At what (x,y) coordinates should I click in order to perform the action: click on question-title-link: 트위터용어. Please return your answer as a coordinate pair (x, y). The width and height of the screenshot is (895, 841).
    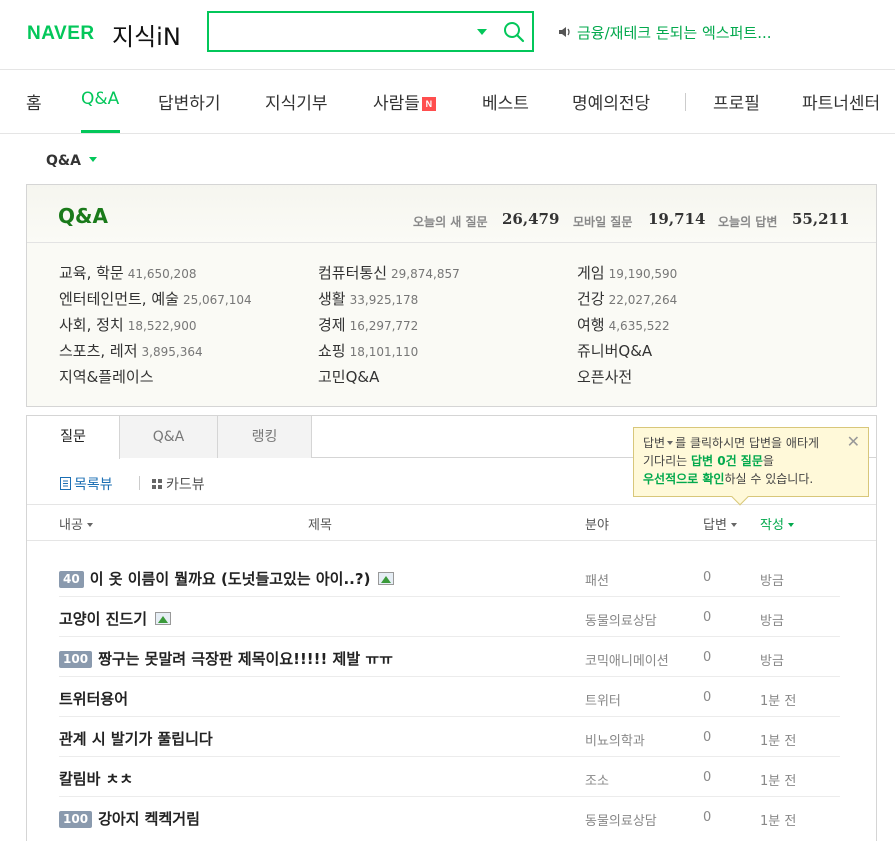
    Looking at the image, I should click on (93, 698).